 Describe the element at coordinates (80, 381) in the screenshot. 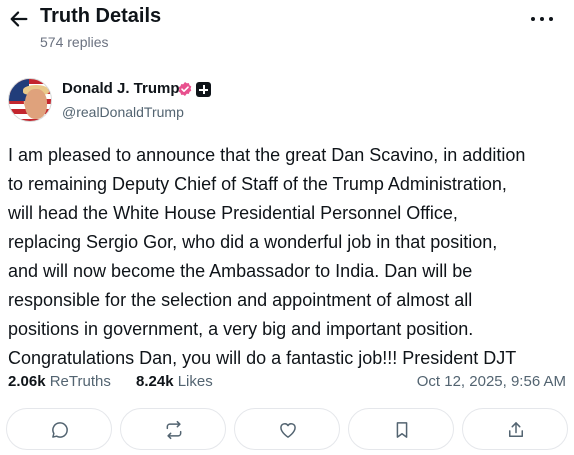

I see `retruths-label: ReTruths` at that location.